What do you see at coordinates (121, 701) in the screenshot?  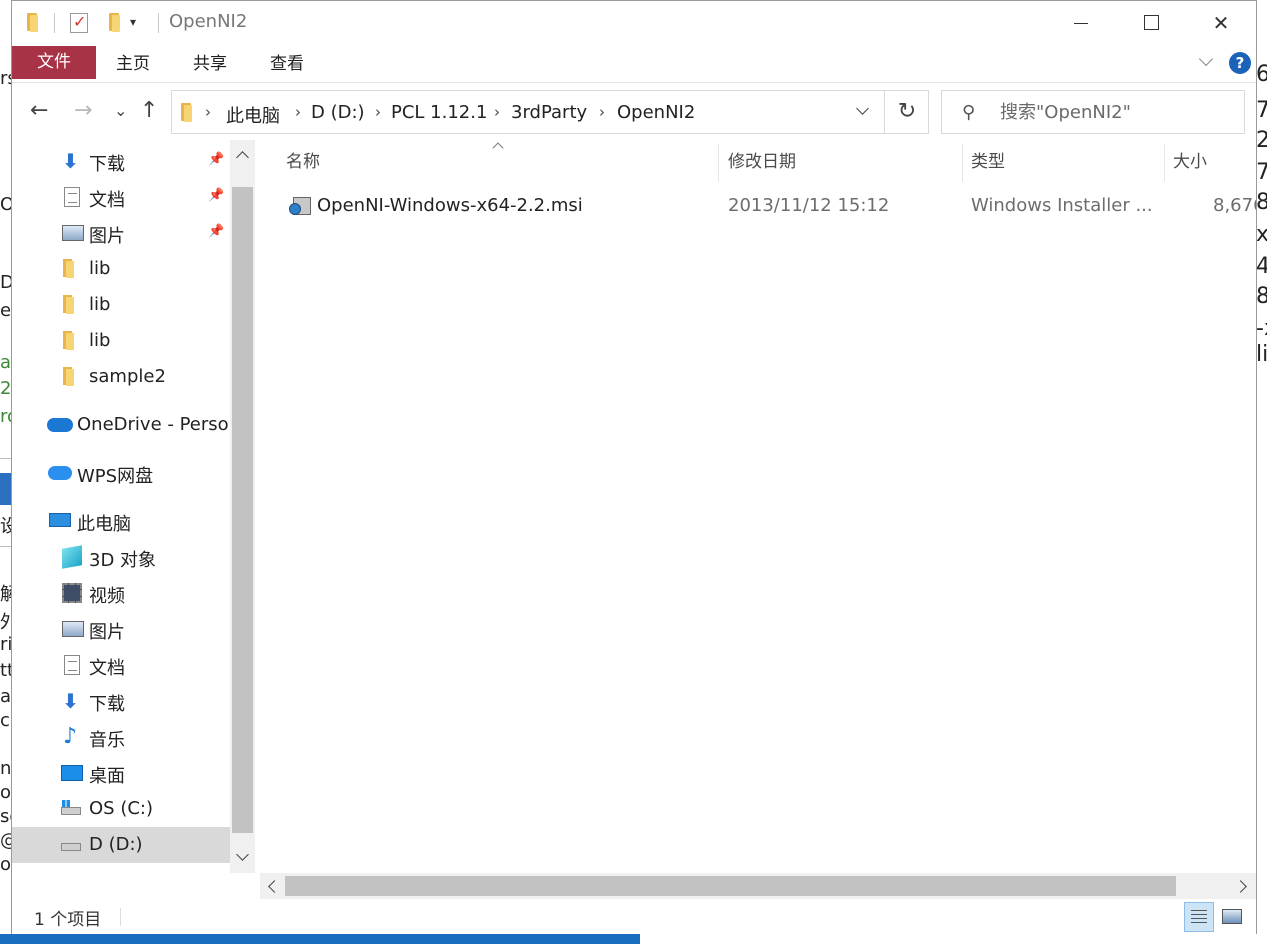 I see `sidebar-item-downloads: ⬇ 下载` at bounding box center [121, 701].